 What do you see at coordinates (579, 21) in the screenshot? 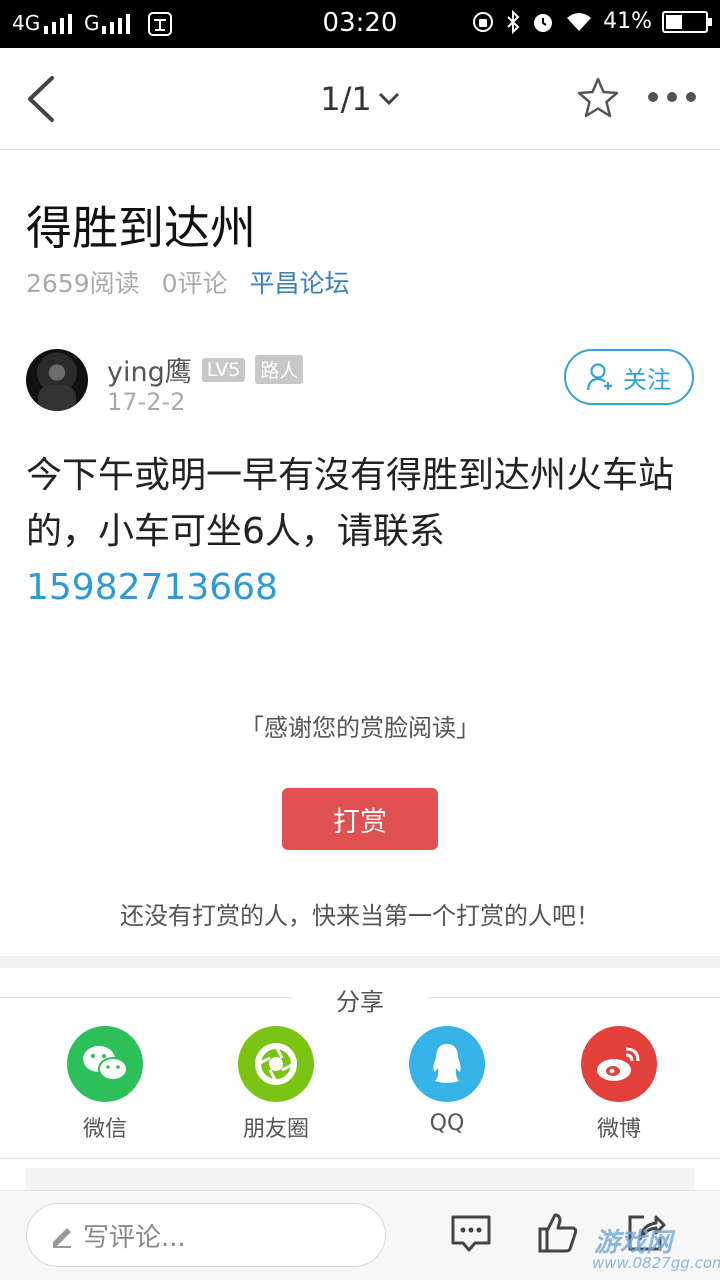
I see `wifi-icon` at bounding box center [579, 21].